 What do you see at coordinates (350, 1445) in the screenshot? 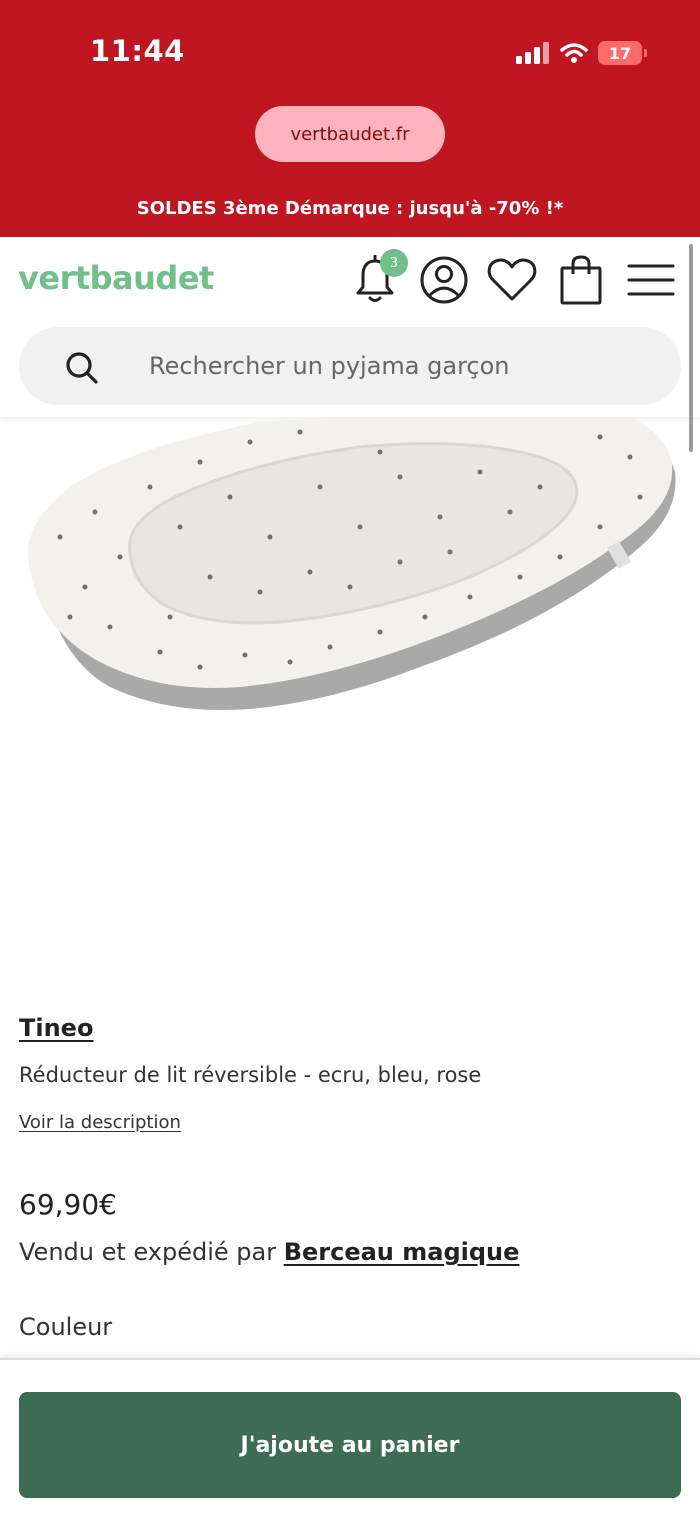
I see `add-to-cart-button: J'ajoute au panier` at bounding box center [350, 1445].